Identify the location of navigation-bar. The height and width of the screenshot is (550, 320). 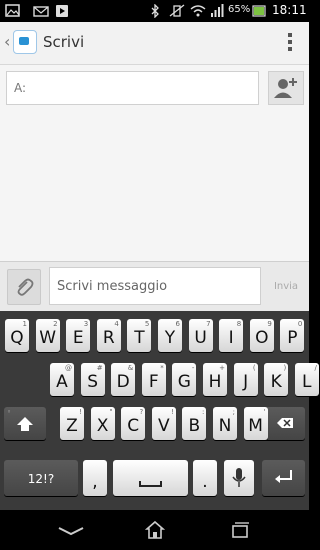
(154, 530).